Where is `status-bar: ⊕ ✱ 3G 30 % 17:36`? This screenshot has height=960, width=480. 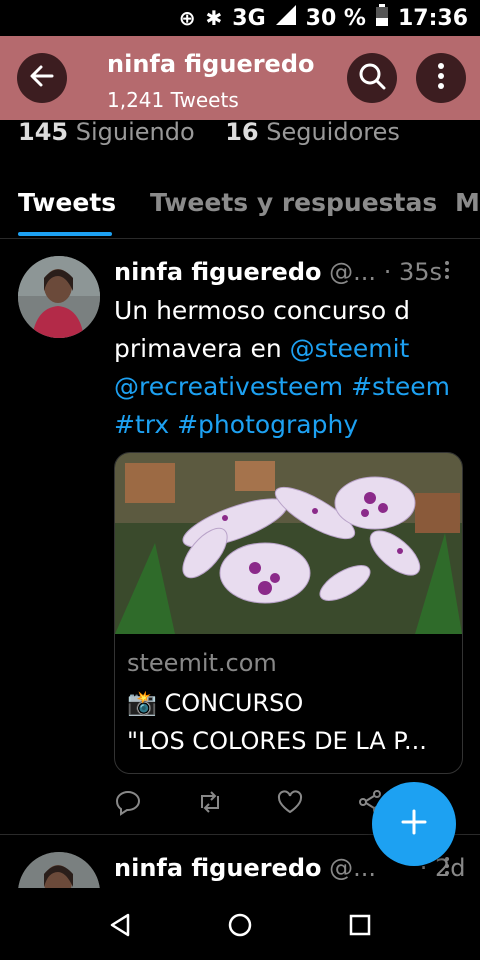 status-bar: ⊕ ✱ 3G 30 % 17:36 is located at coordinates (240, 18).